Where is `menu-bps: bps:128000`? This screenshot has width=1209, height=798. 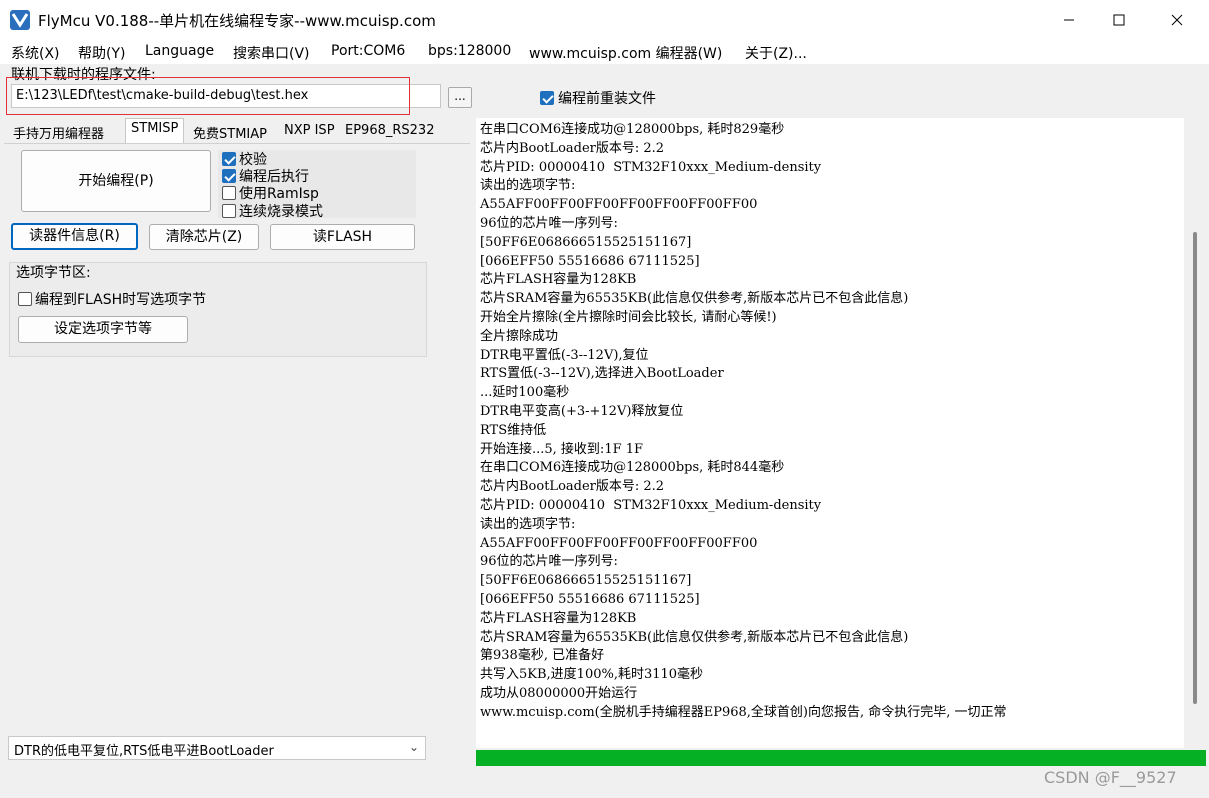 menu-bps: bps:128000 is located at coordinates (469, 51).